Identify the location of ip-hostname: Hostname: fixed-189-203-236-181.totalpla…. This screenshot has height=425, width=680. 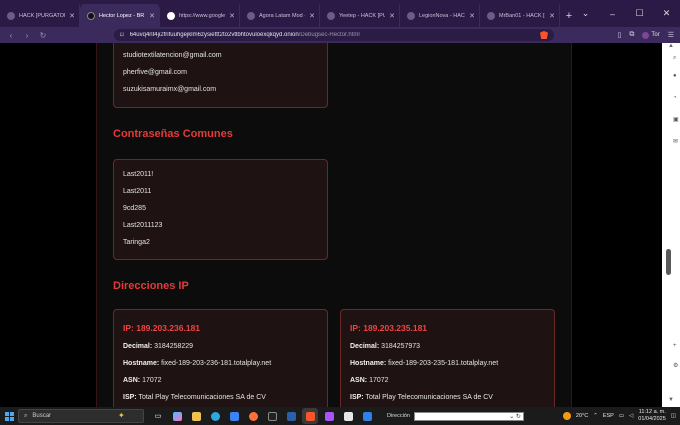
(197, 363).